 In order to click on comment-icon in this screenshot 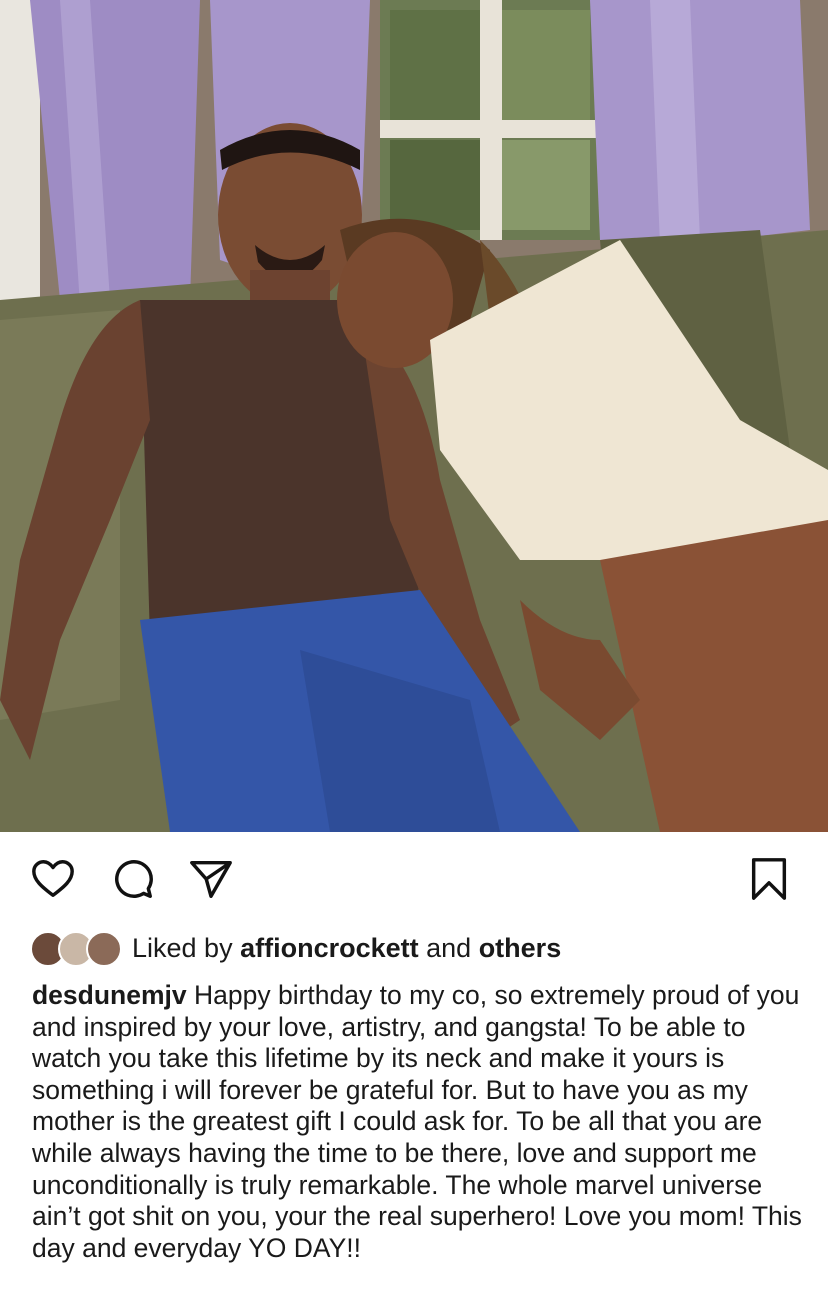, I will do `click(133, 881)`.